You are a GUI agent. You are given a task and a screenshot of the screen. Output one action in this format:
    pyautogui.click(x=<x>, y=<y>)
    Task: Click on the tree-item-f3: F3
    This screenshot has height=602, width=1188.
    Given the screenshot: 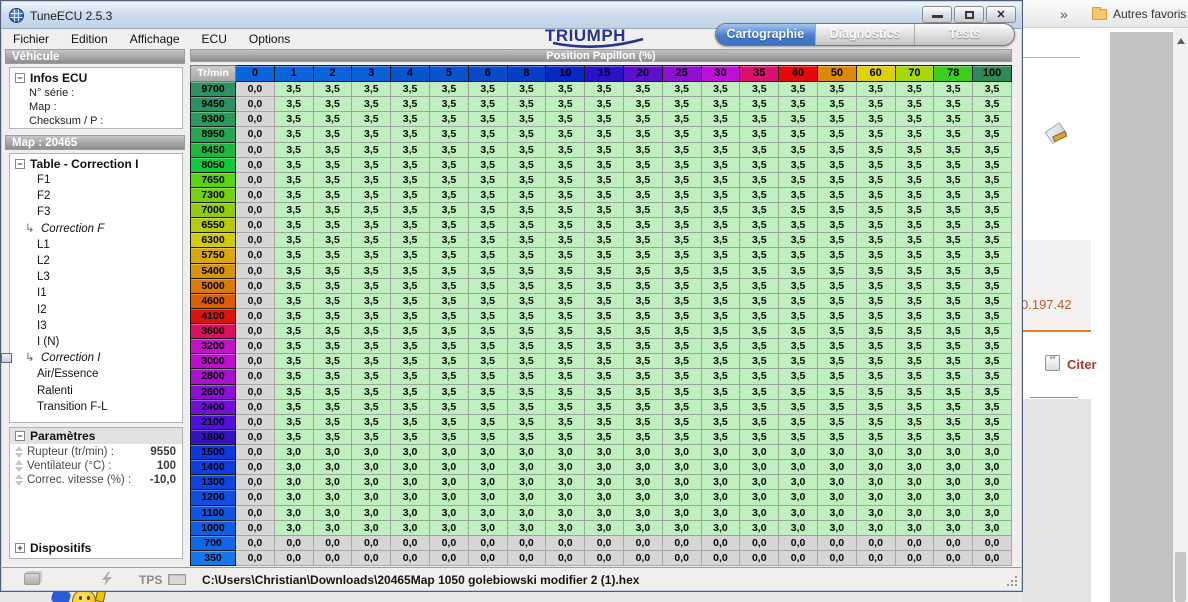 What is the action you would take?
    pyautogui.click(x=96, y=212)
    